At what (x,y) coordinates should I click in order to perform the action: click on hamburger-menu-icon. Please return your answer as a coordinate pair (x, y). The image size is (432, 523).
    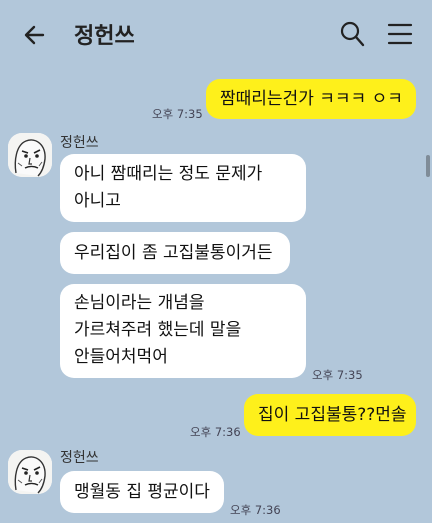
    Looking at the image, I should click on (400, 34).